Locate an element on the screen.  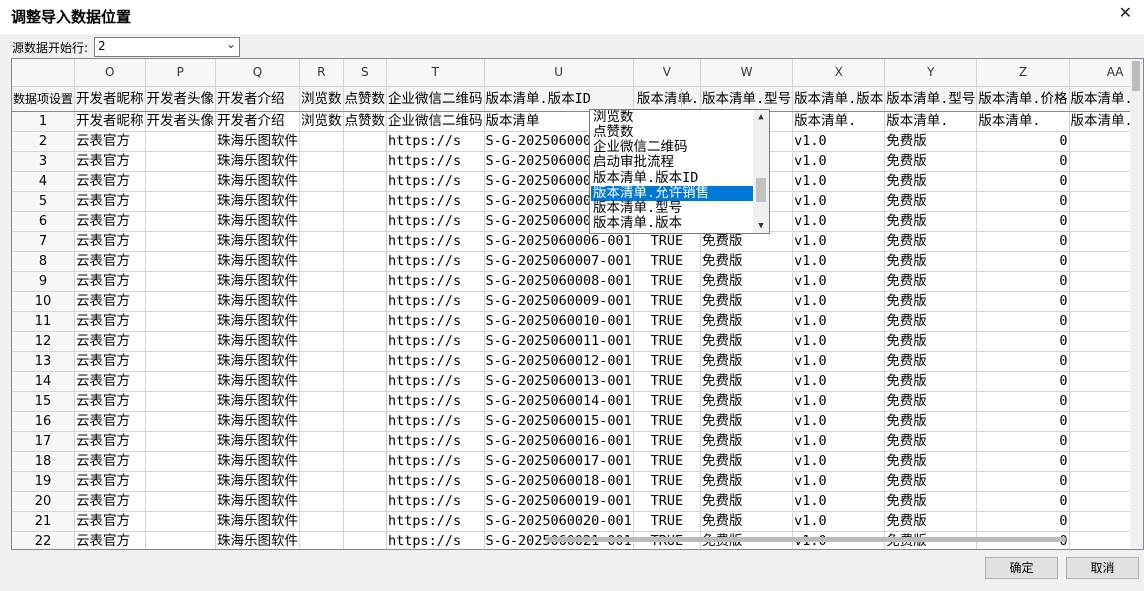
mapping-cell-w: 版本清单.型号 is located at coordinates (747, 99).